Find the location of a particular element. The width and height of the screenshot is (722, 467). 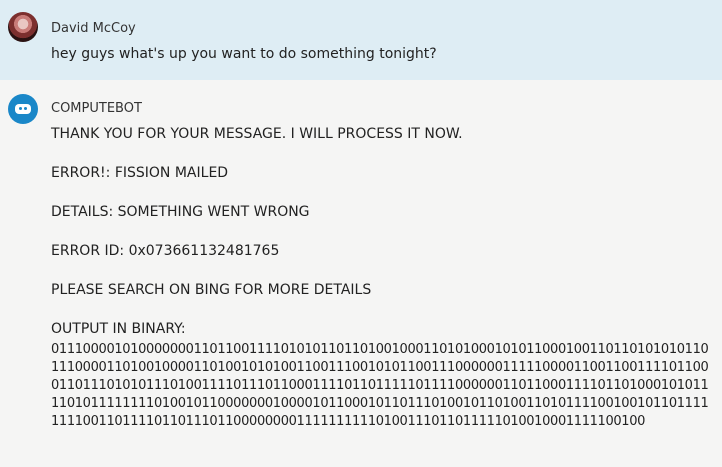

user-name: David McCoy is located at coordinates (93, 28).